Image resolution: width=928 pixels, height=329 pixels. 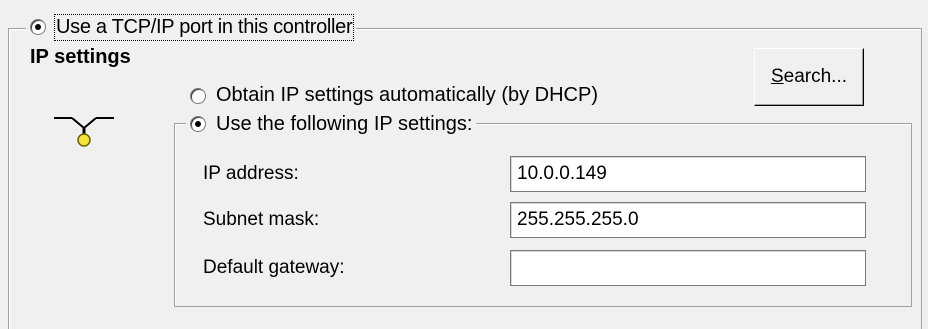 I want to click on ip-address-label: IP address:, so click(x=251, y=173).